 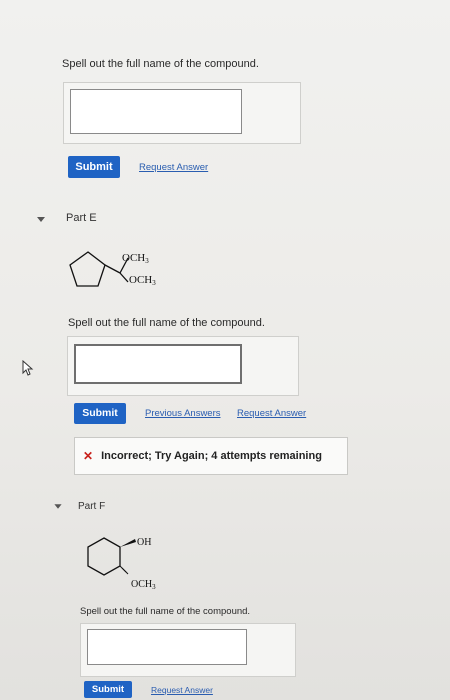 I want to click on top-submit-button: Submit, so click(x=94, y=167).